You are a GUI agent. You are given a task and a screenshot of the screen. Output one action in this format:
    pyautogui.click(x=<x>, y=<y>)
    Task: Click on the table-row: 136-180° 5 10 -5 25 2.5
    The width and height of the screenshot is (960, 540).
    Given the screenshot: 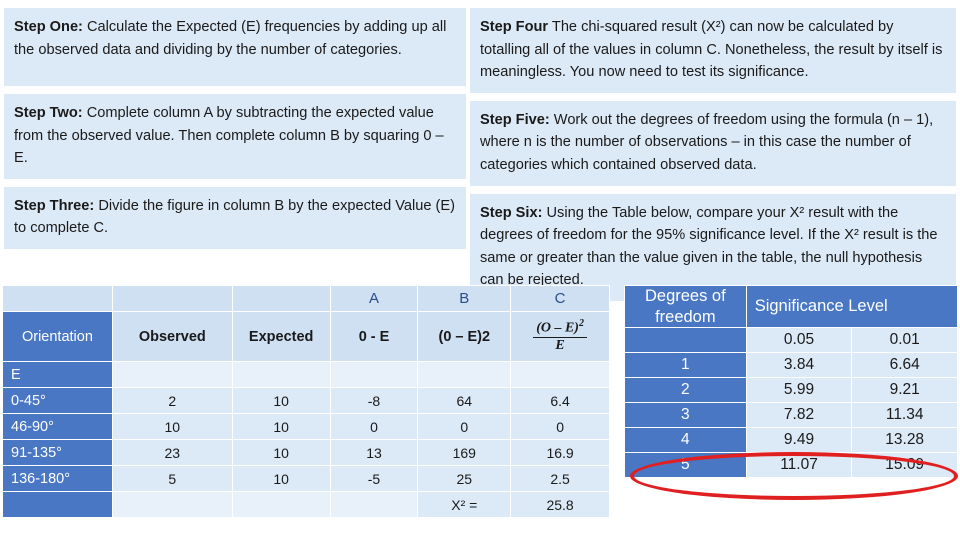 What is the action you would take?
    pyautogui.click(x=306, y=478)
    